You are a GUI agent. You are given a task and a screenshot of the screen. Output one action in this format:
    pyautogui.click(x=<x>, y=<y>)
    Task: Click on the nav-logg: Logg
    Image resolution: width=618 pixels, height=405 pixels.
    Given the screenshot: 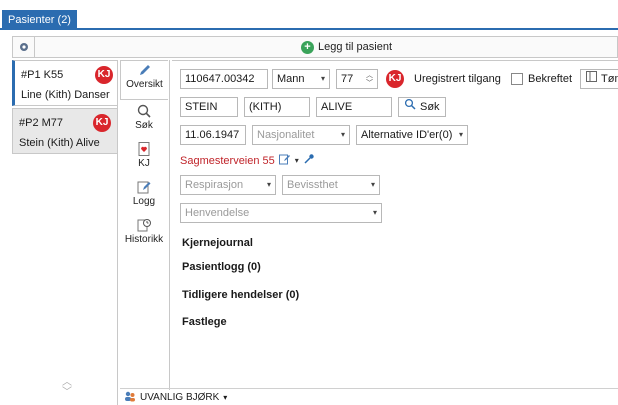 What is the action you would take?
    pyautogui.click(x=144, y=196)
    